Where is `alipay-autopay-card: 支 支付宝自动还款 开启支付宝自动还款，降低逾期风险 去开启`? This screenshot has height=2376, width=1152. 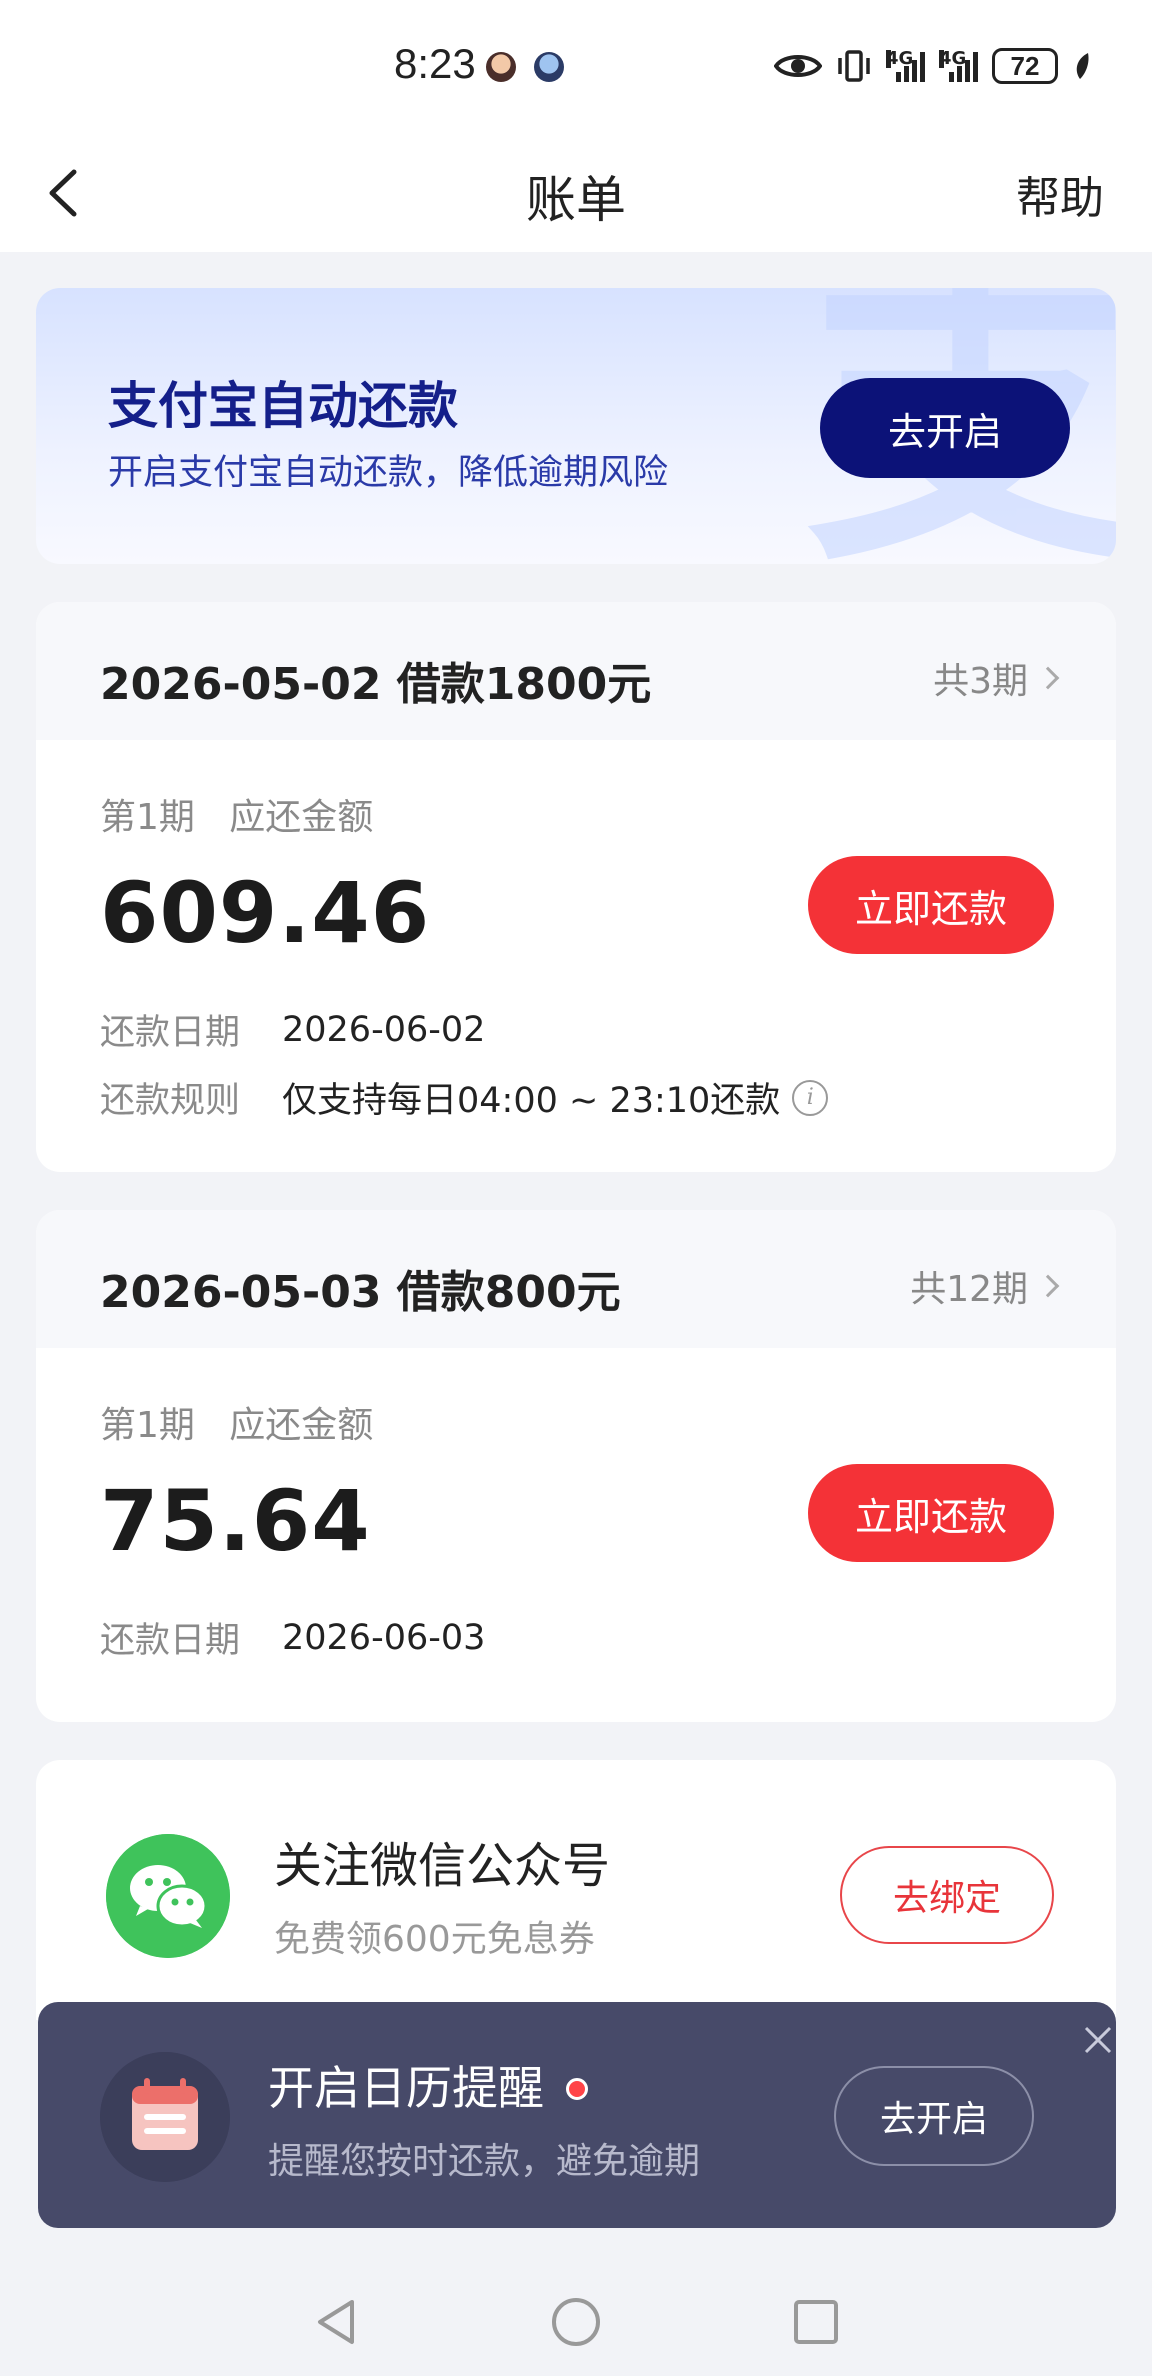 alipay-autopay-card: 支 支付宝自动还款 开启支付宝自动还款，降低逾期风险 去开启 is located at coordinates (576, 426).